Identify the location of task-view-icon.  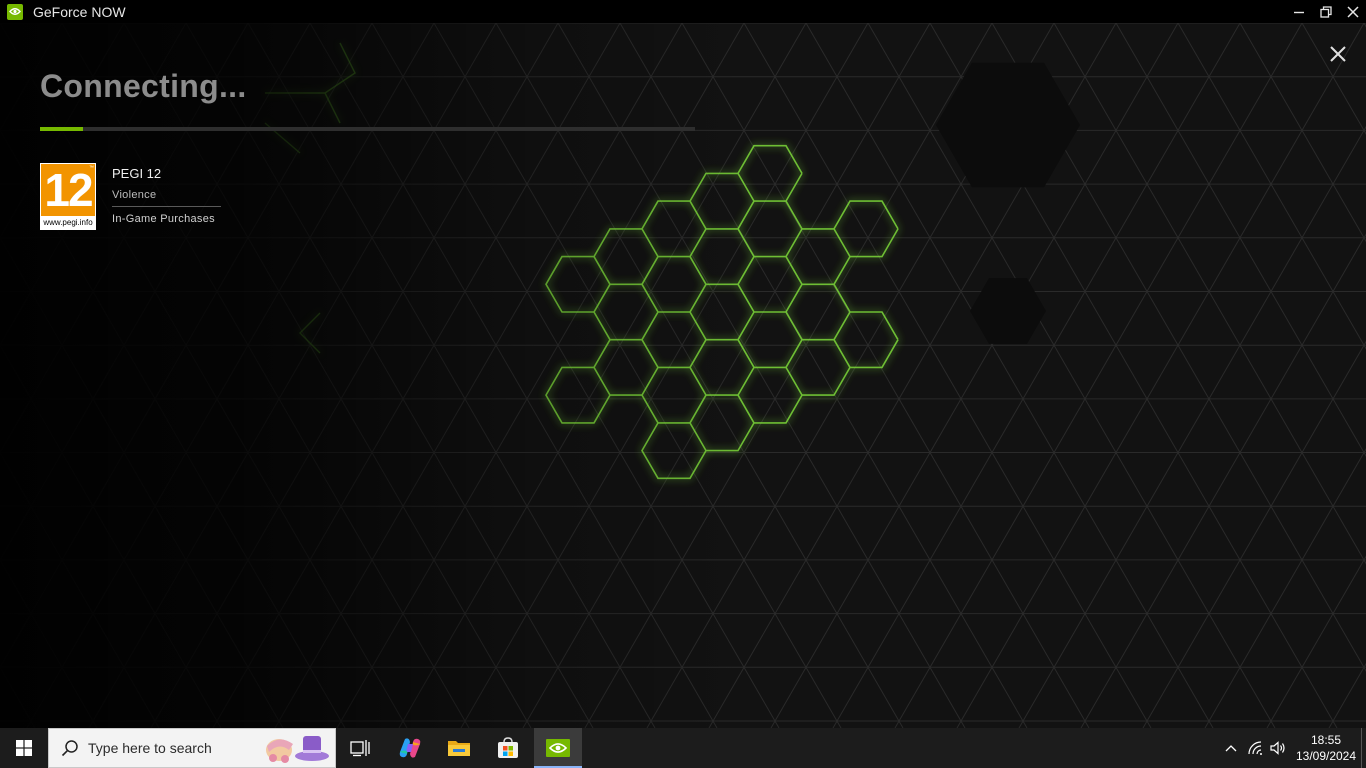
(360, 748).